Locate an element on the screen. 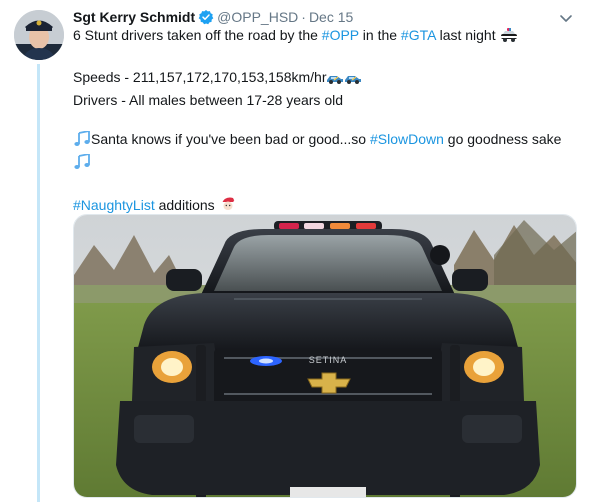 Image resolution: width=592 pixels, height=502 pixels. grille-badge-text: SETINA is located at coordinates (328, 360).